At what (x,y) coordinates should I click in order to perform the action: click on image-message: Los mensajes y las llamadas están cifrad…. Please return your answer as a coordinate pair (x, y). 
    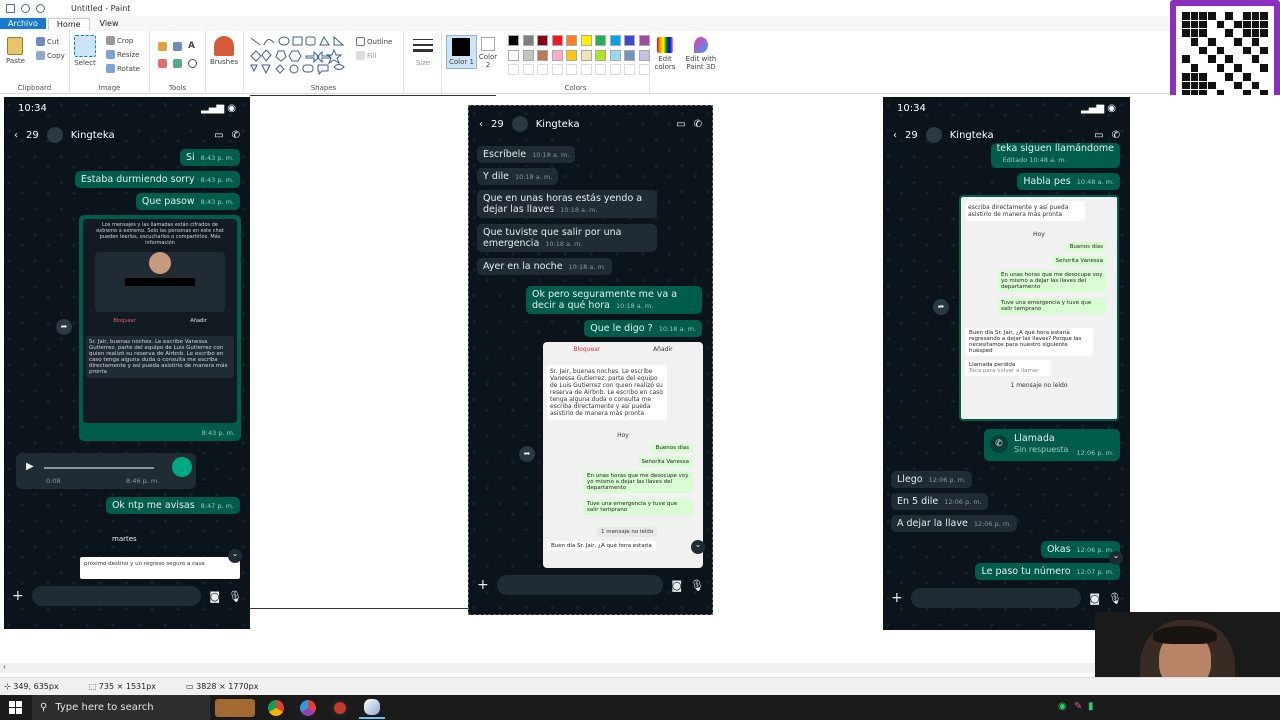
    Looking at the image, I should click on (160, 328).